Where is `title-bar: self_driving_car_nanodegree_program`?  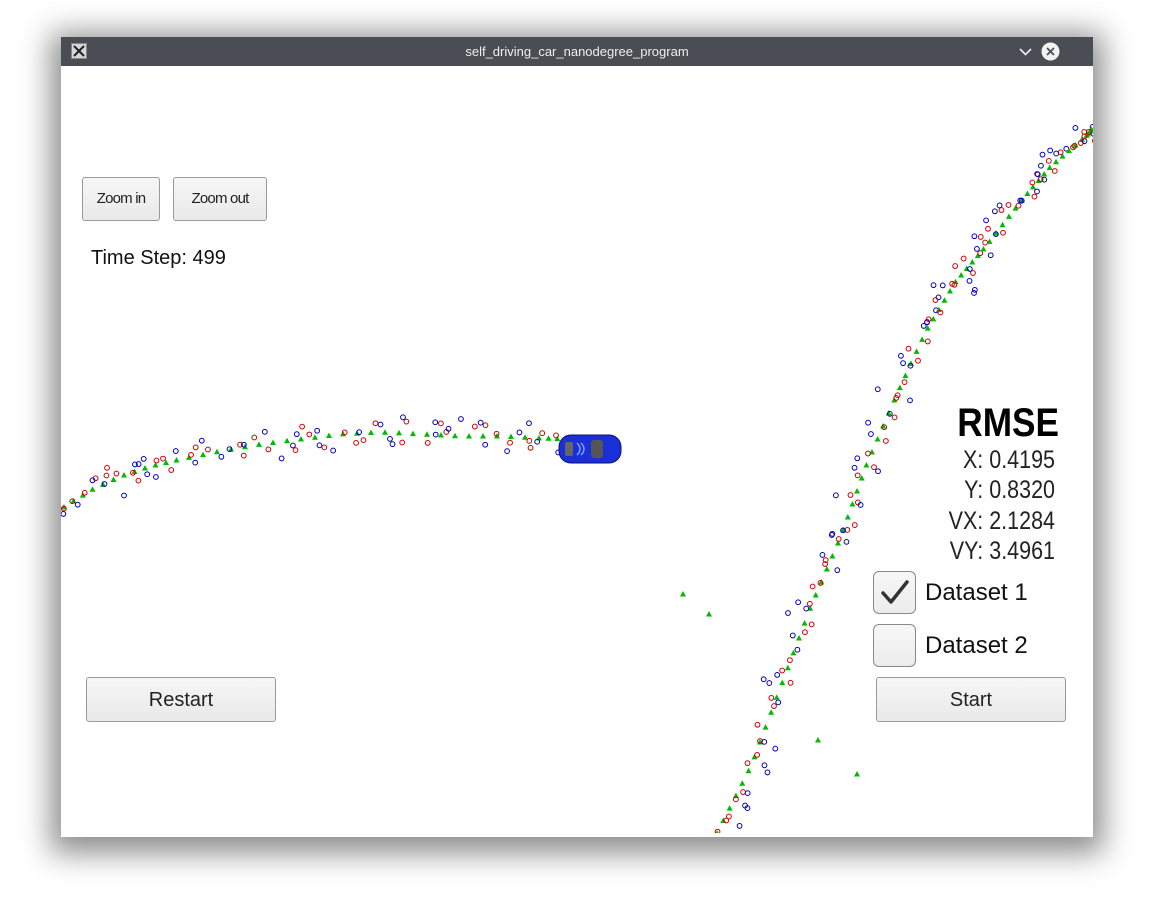 title-bar: self_driving_car_nanodegree_program is located at coordinates (577, 51).